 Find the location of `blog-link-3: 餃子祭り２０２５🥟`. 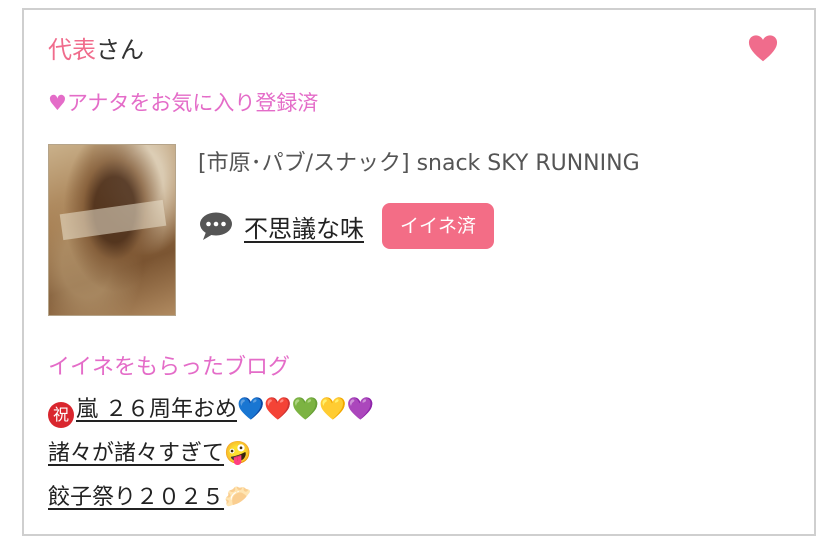

blog-link-3: 餃子祭り２０２５🥟 is located at coordinates (211, 506).